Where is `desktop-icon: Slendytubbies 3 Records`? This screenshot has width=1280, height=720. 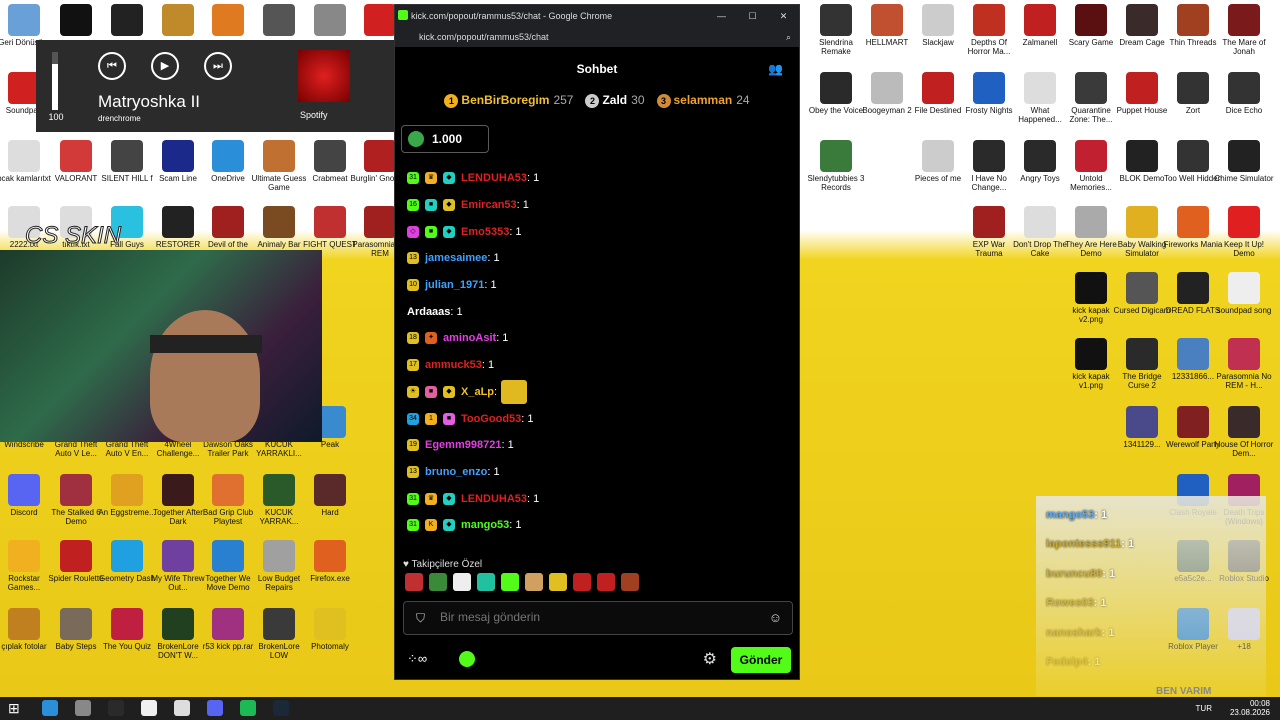 desktop-icon: Slendytubbies 3 Records is located at coordinates (836, 166).